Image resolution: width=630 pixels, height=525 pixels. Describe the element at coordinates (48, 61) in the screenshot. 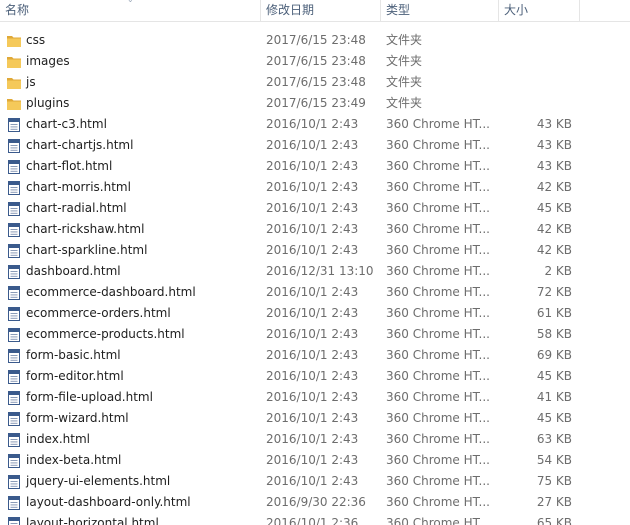

I see `file-name: images` at that location.